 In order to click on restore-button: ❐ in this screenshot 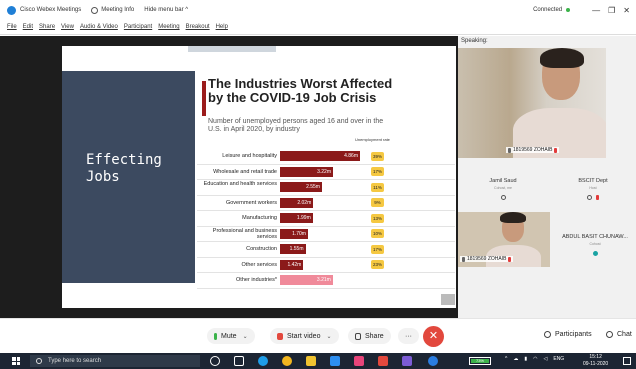, I will do `click(611, 10)`.